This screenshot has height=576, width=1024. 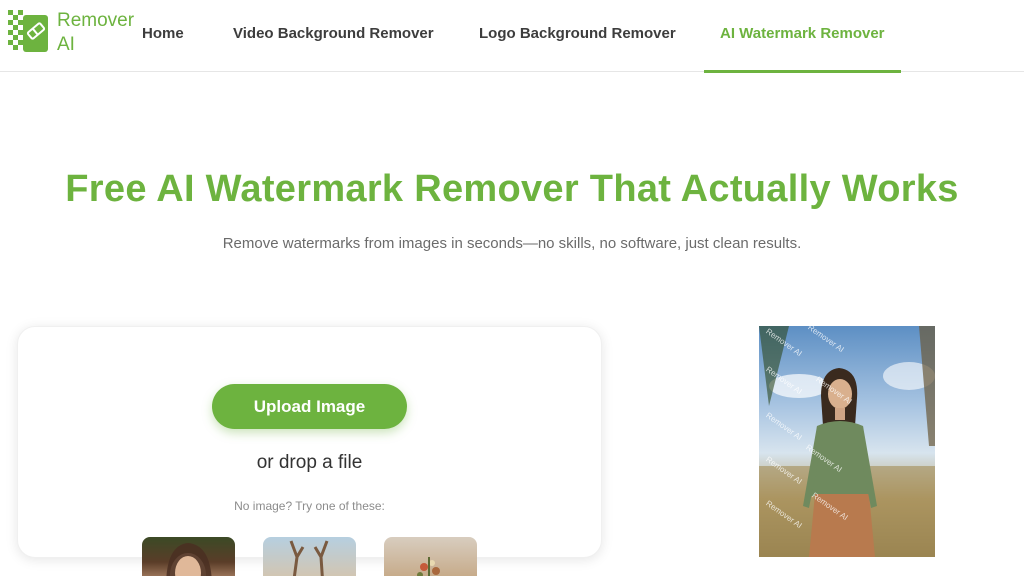 I want to click on nav-home: Home, so click(x=163, y=33).